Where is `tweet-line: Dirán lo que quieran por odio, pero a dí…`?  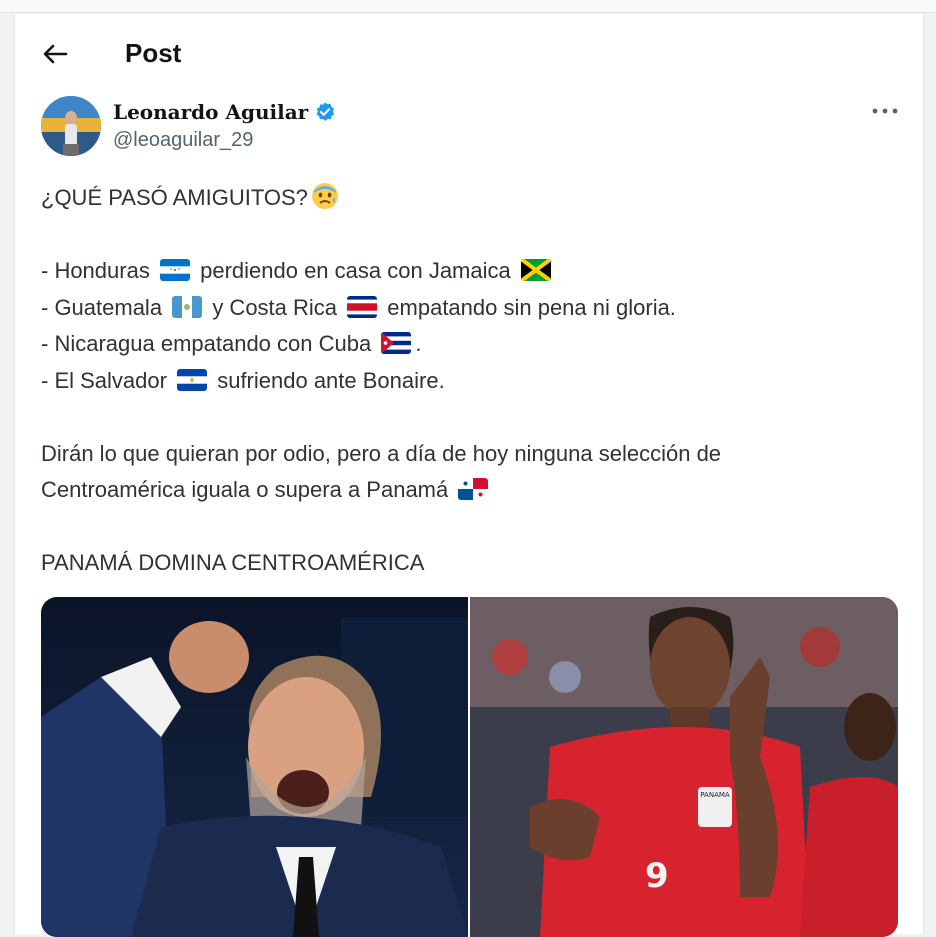
tweet-line: Dirán lo que quieran por odio, pero a dí… is located at coordinates (381, 453).